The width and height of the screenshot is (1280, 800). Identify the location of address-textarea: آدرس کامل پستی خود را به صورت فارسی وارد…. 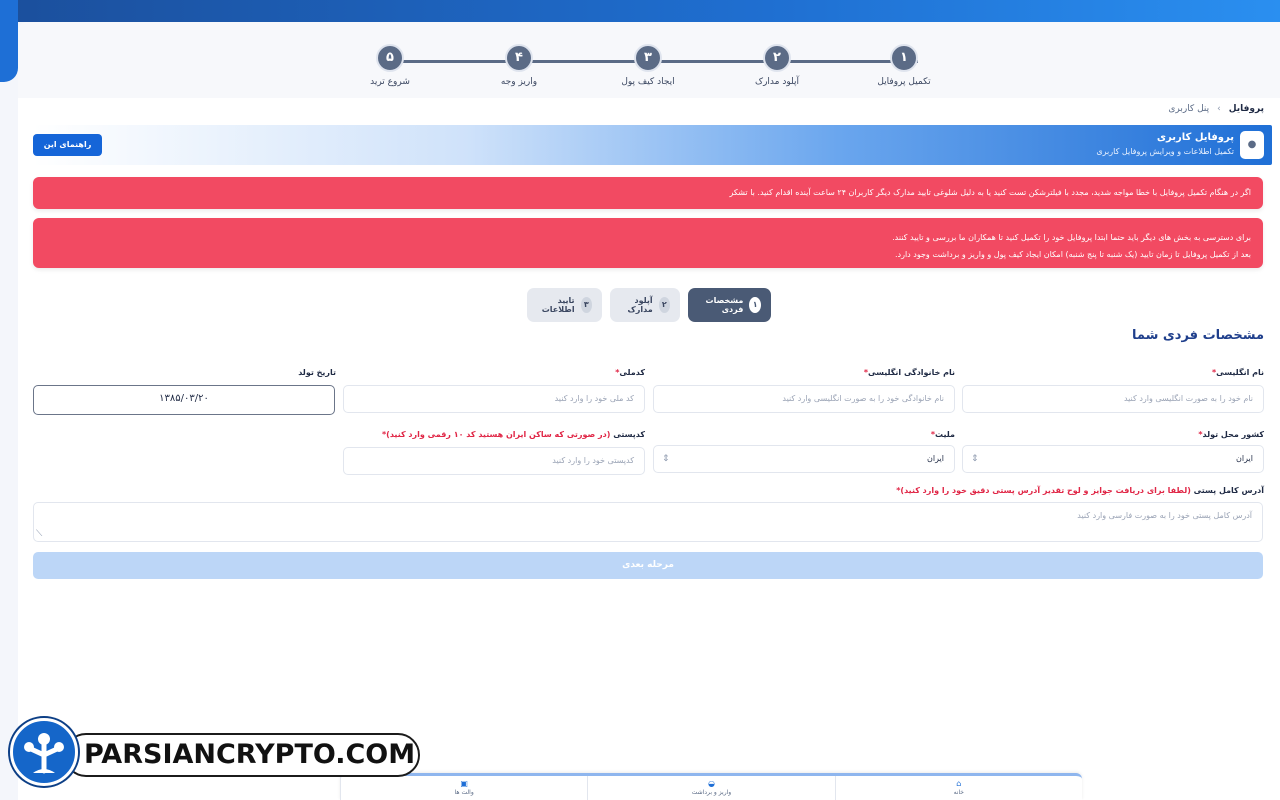
(648, 522).